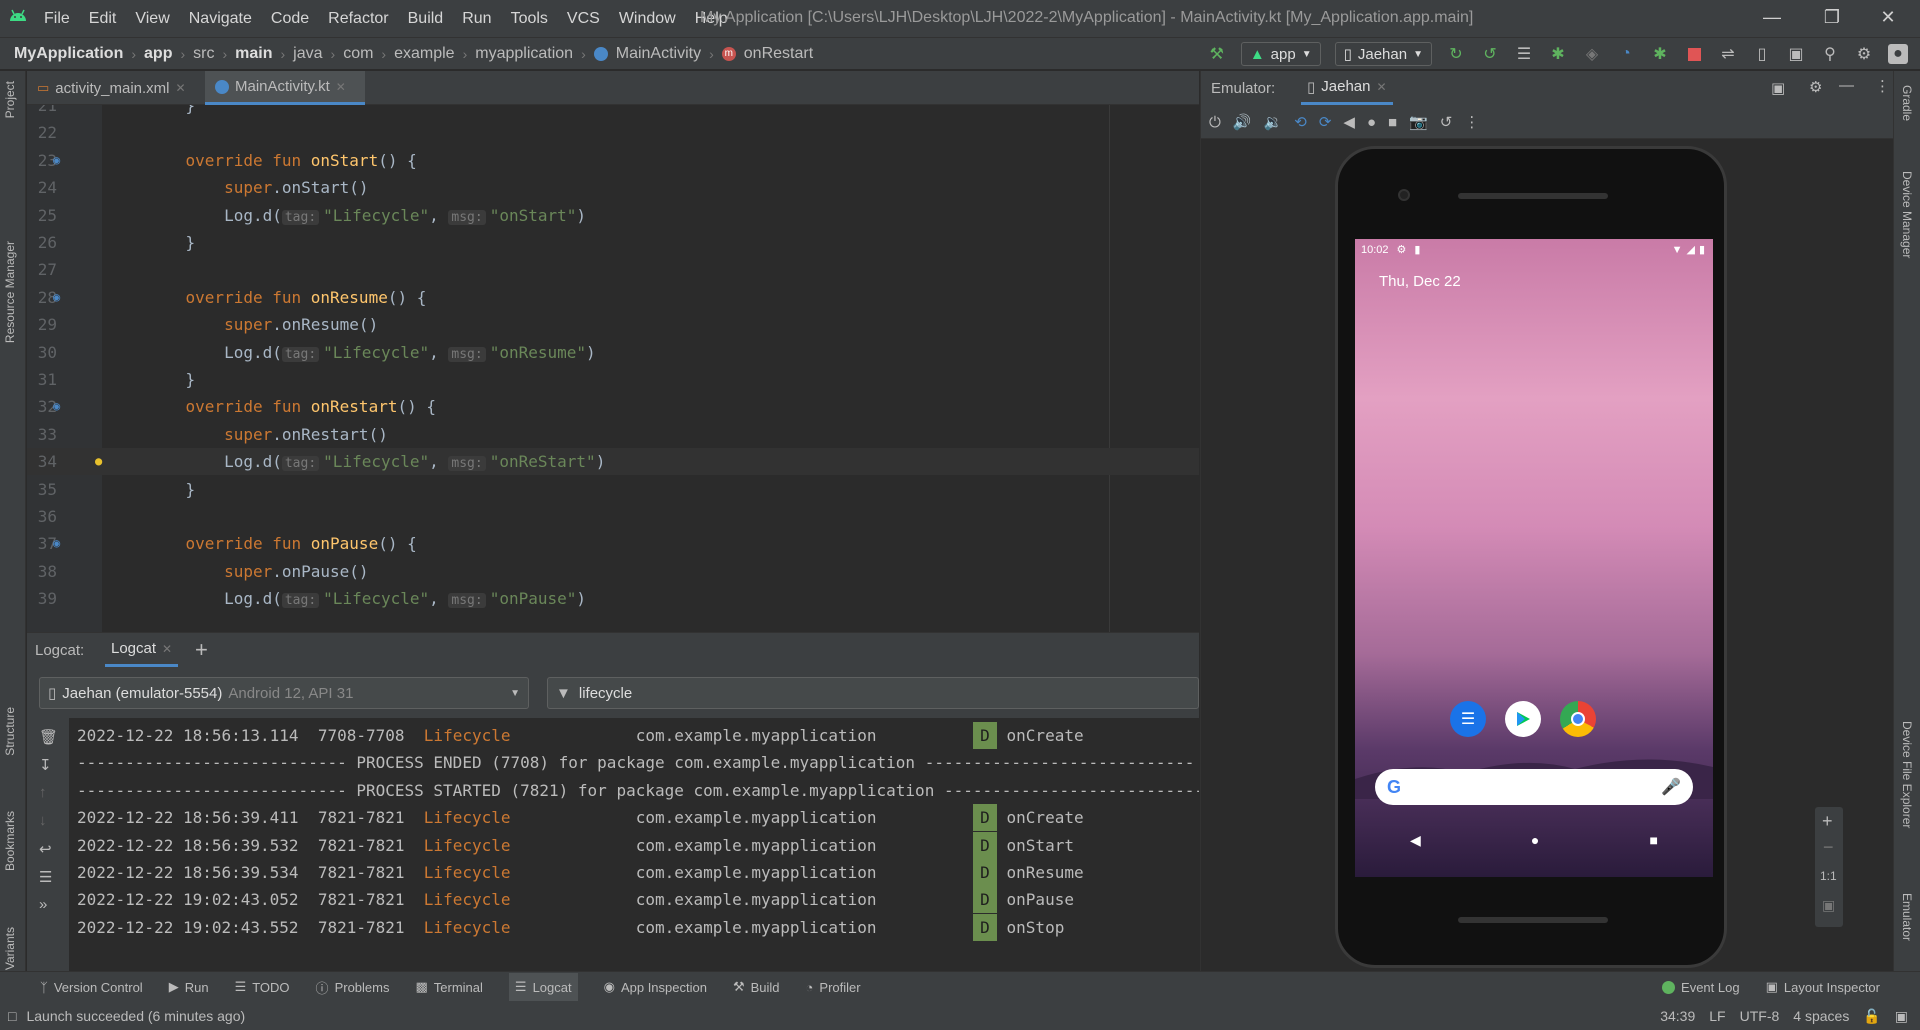  I want to click on project-tool-tab: Project, so click(10, 99).